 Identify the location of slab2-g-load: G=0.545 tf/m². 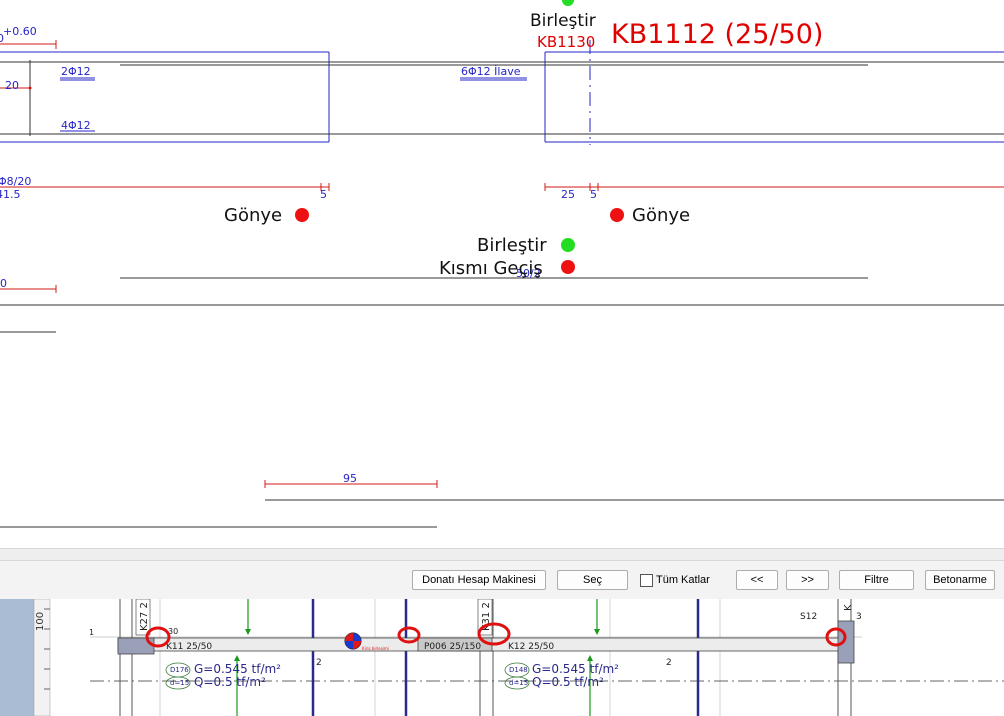
(575, 669).